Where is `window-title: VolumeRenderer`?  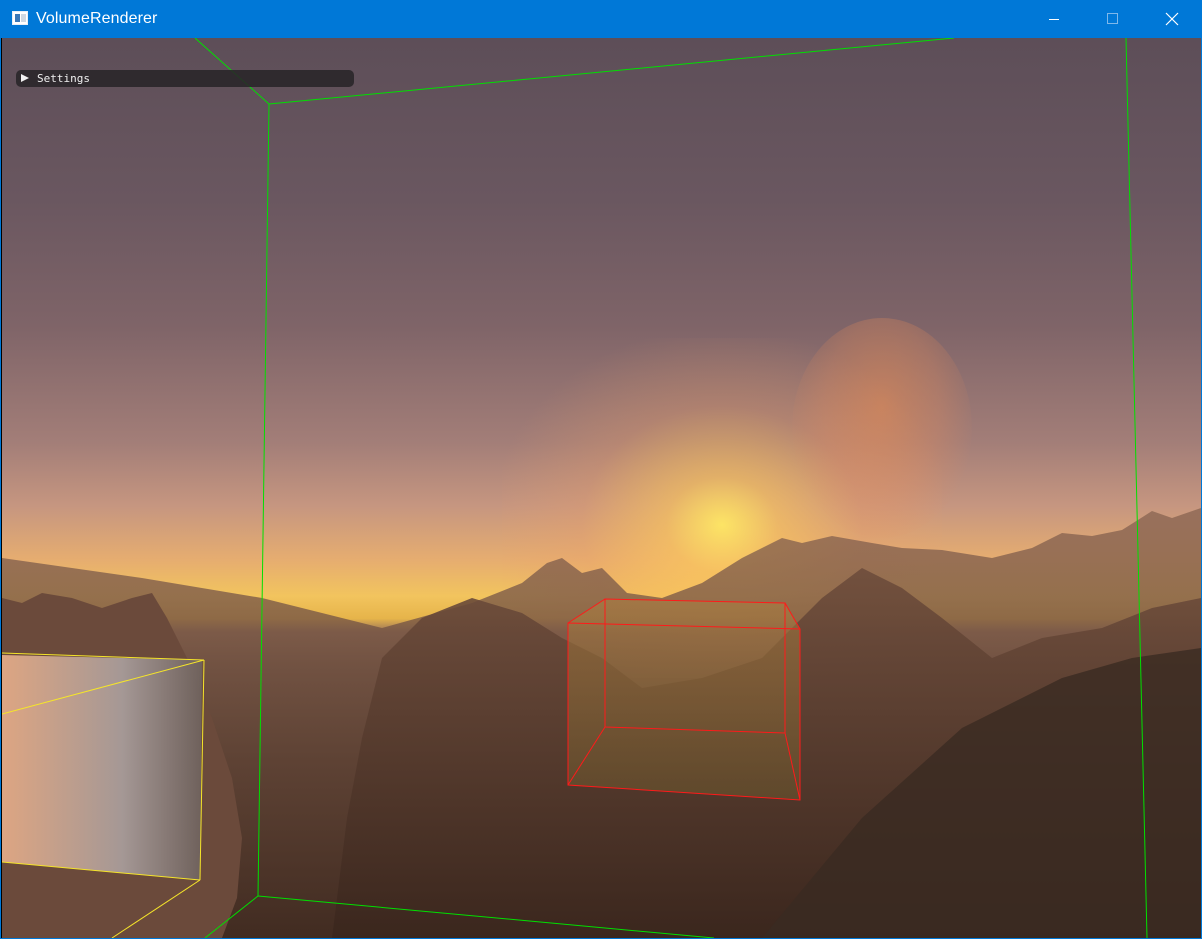 window-title: VolumeRenderer is located at coordinates (97, 18).